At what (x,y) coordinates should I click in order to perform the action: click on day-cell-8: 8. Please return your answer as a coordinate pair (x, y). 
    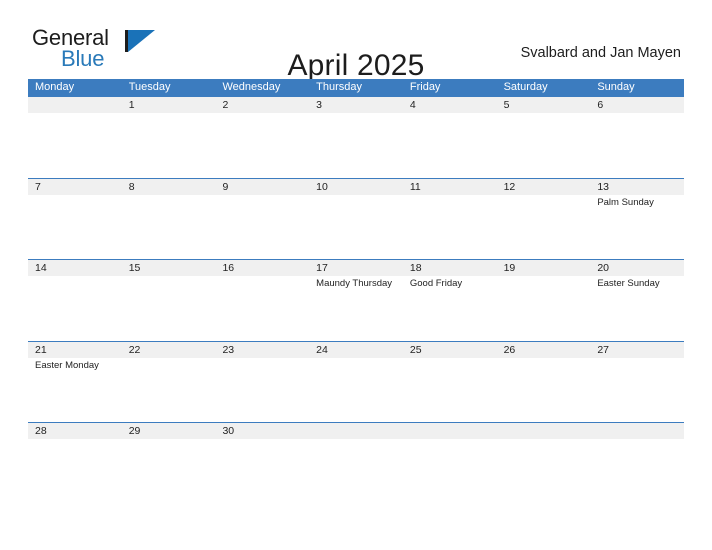
    Looking at the image, I should click on (169, 219).